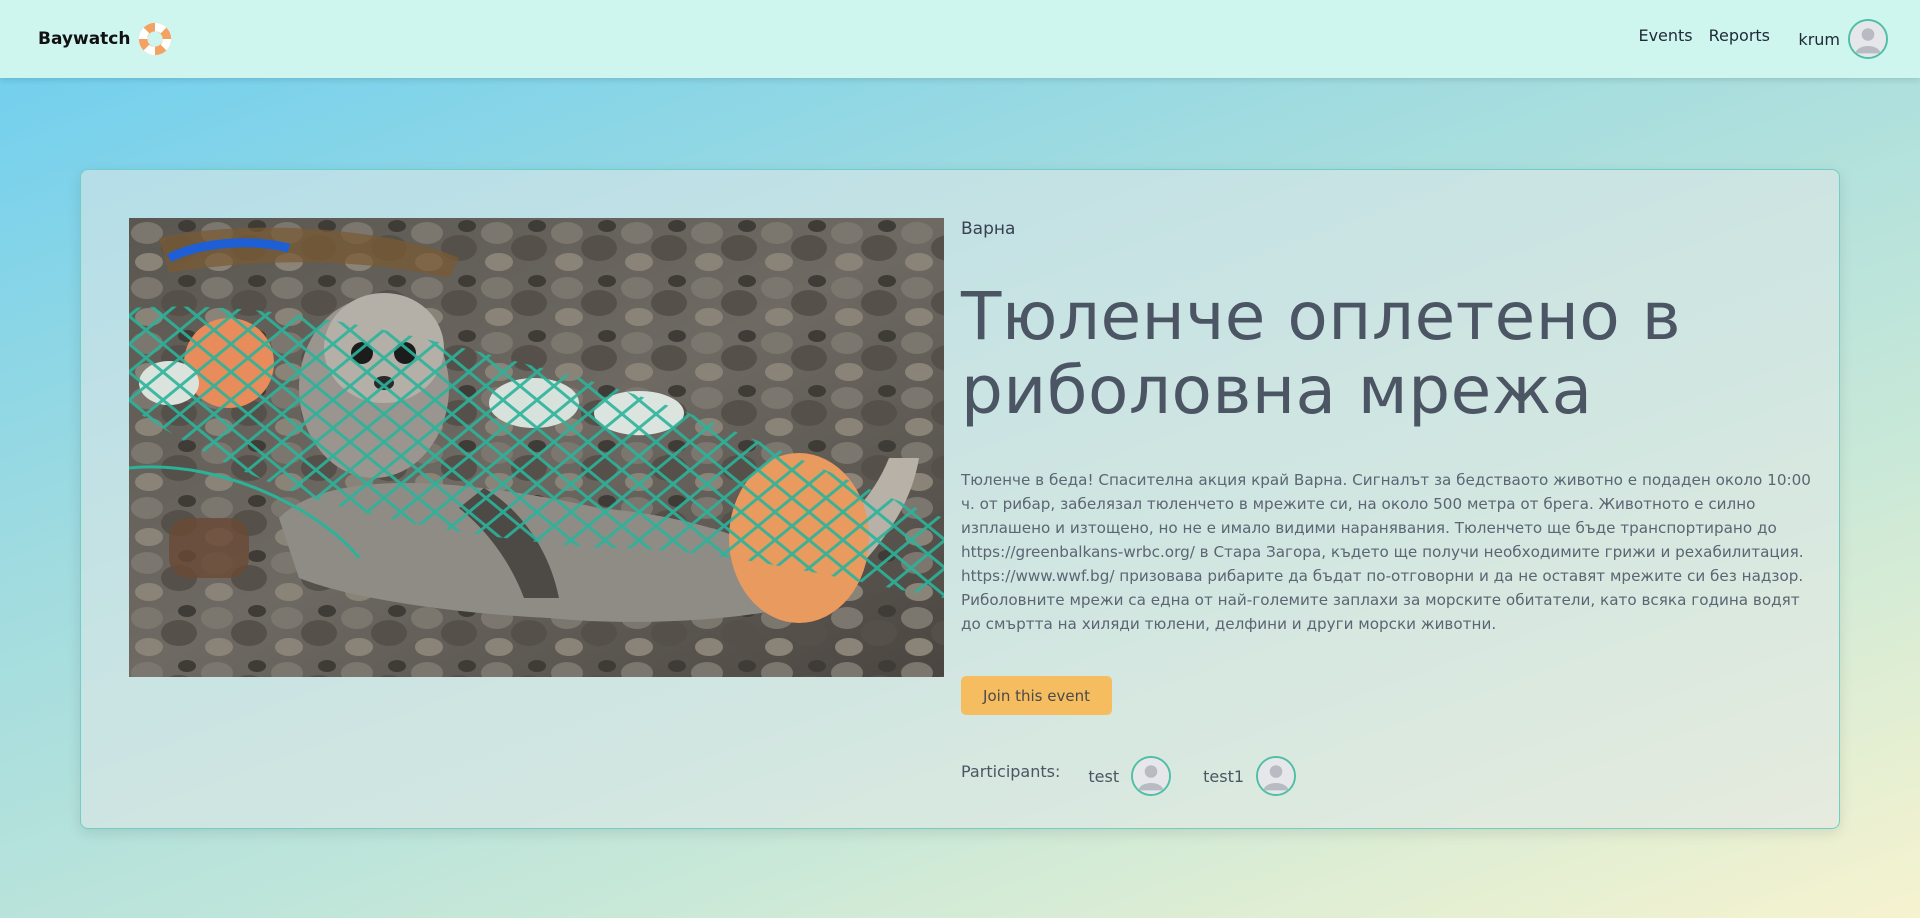 The height and width of the screenshot is (918, 1920). Describe the element at coordinates (155, 39) in the screenshot. I see `lifebuoy-logo-icon` at that location.